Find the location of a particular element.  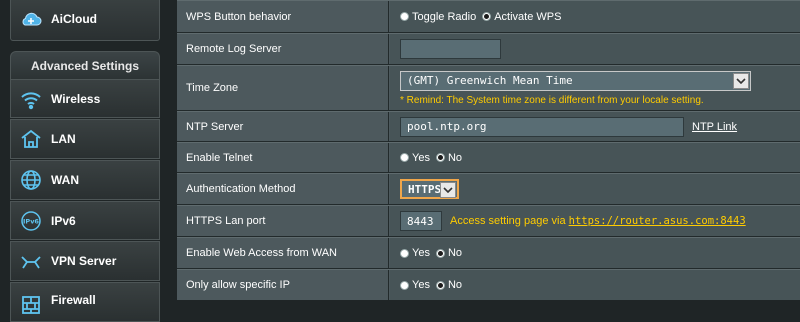

setting-label: Enable Telnet is located at coordinates (283, 157).